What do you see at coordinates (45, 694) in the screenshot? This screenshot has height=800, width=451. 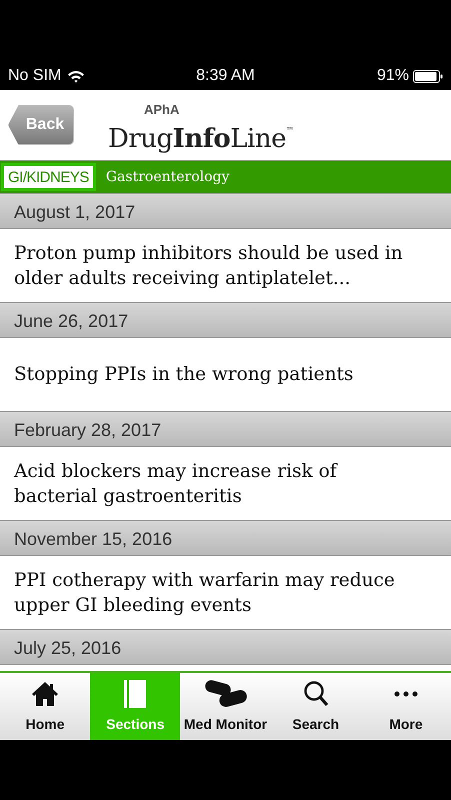 I see `house-icon` at bounding box center [45, 694].